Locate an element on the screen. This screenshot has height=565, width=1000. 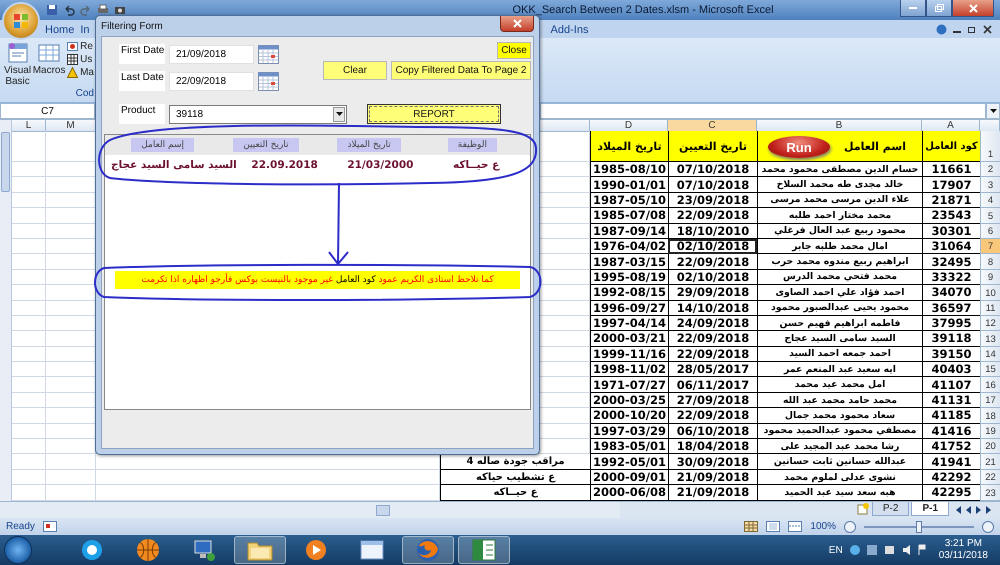
undo-icon is located at coordinates (69, 10).